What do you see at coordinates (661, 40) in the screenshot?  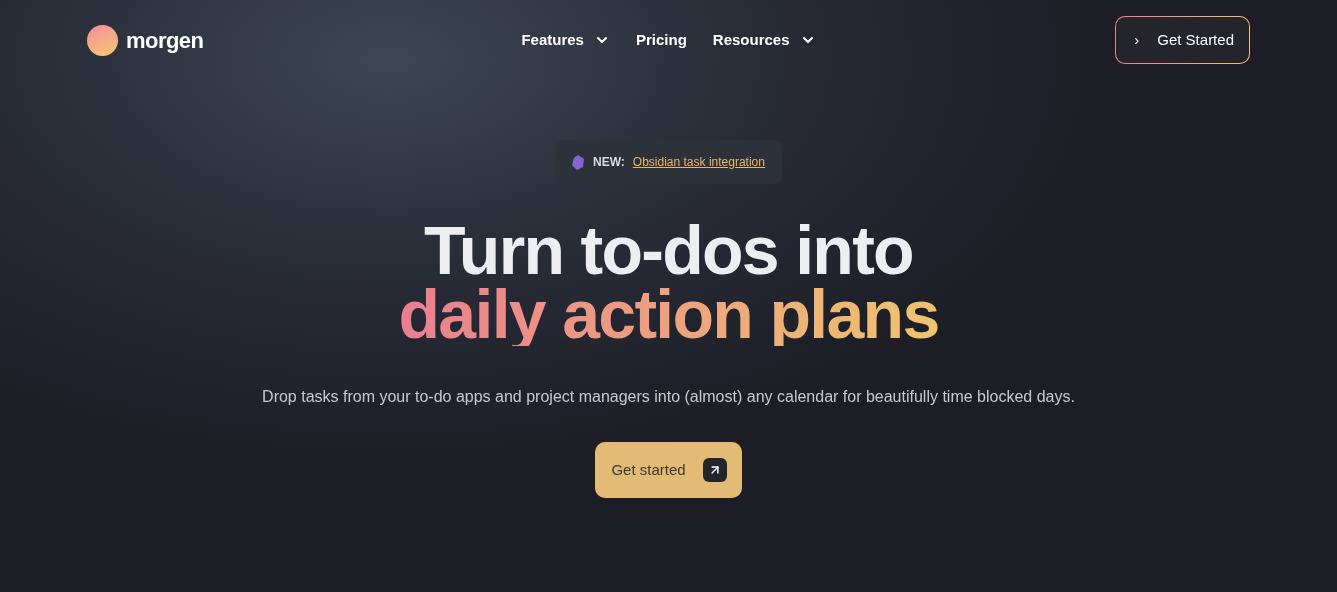 I see `nav-link: Pricing` at bounding box center [661, 40].